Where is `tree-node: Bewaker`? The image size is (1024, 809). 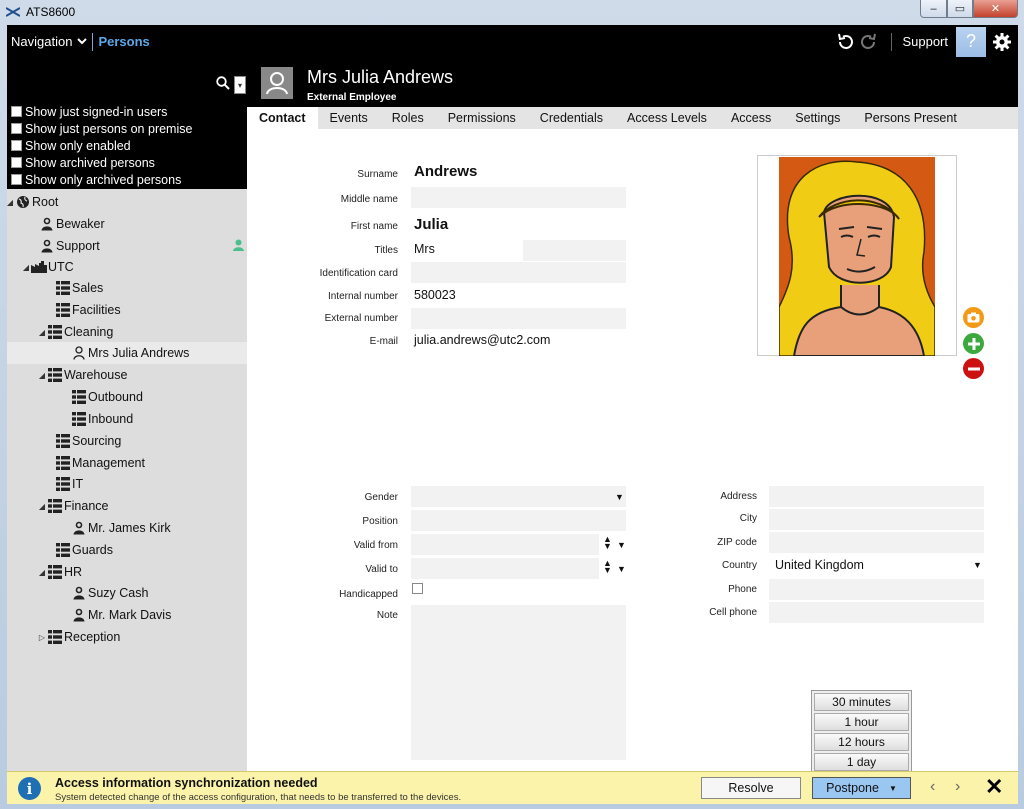 tree-node: Bewaker is located at coordinates (127, 224).